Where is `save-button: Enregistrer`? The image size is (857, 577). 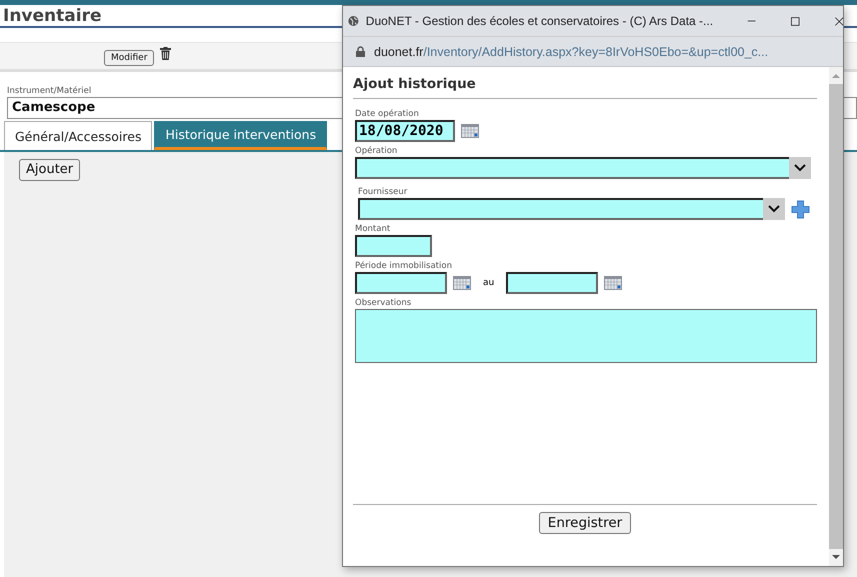
save-button: Enregistrer is located at coordinates (585, 523).